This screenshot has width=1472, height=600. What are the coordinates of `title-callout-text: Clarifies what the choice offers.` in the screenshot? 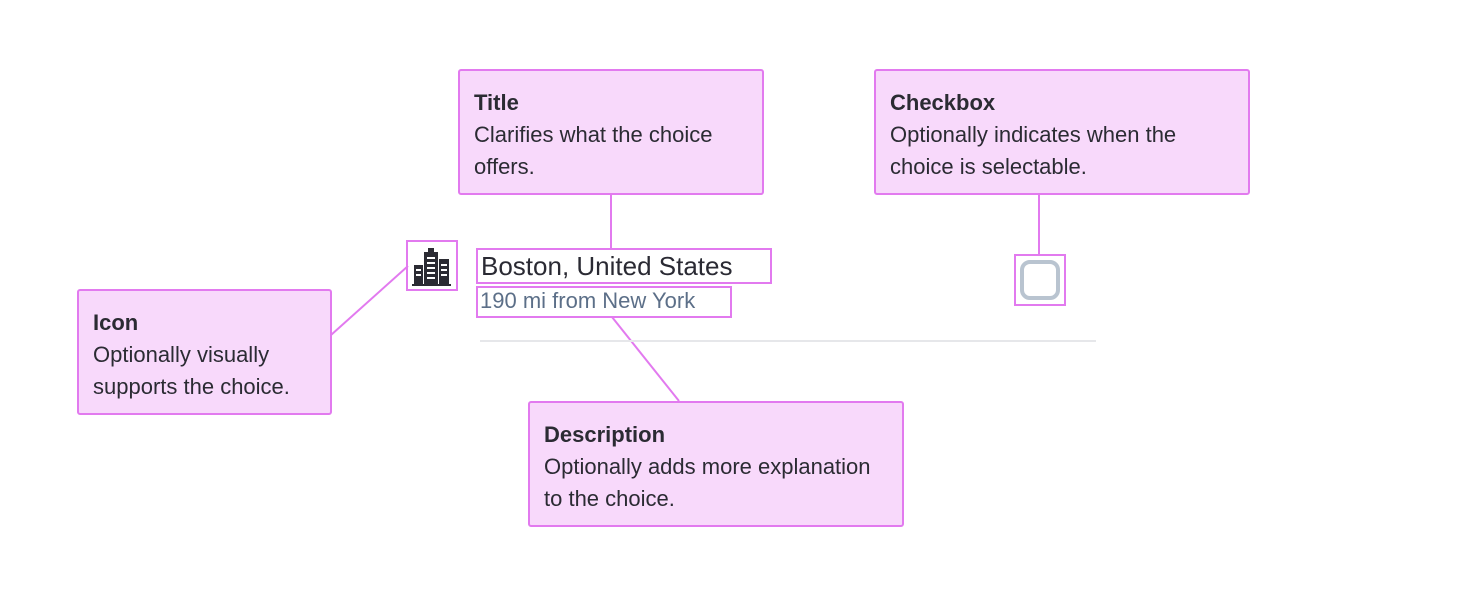 It's located at (593, 150).